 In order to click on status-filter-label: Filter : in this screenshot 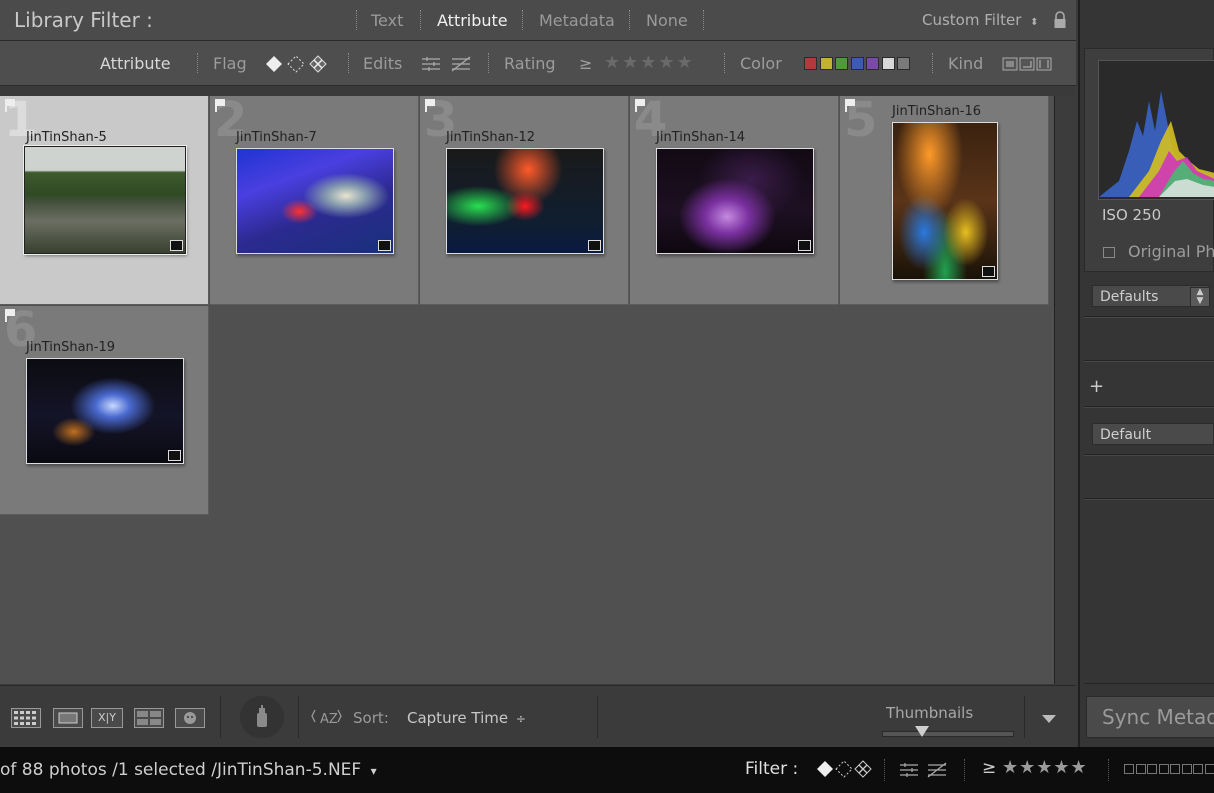, I will do `click(772, 769)`.